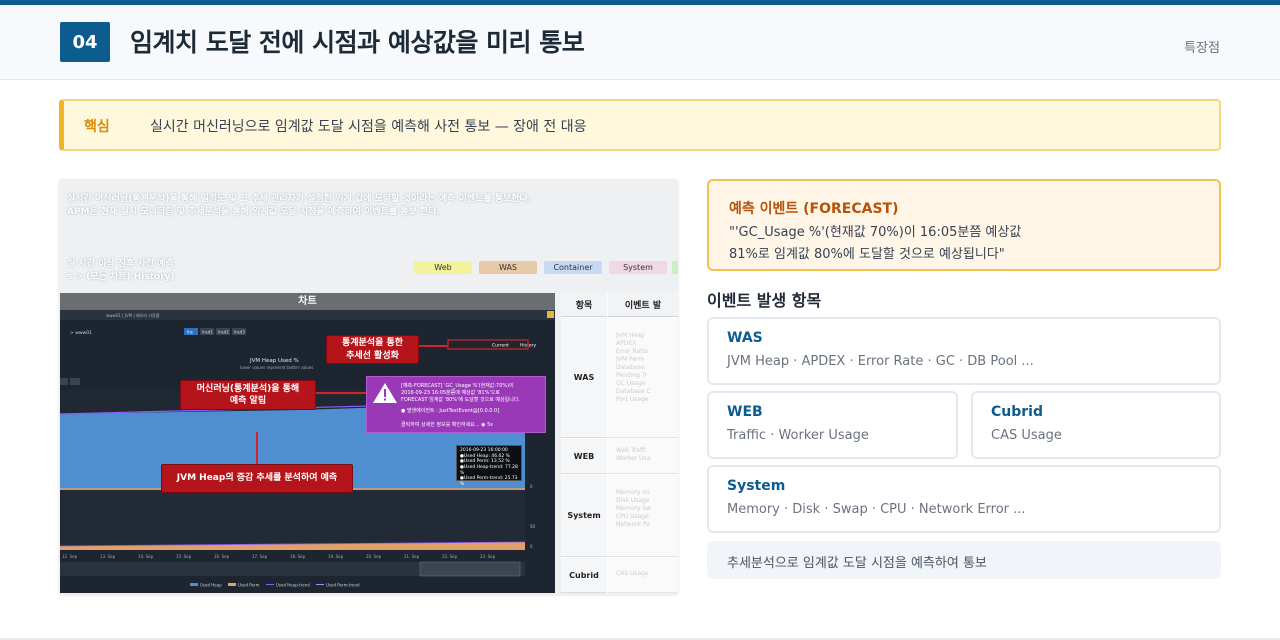  I want to click on screenshot-side-line2: s > (모든 차트) History), so click(121, 277).